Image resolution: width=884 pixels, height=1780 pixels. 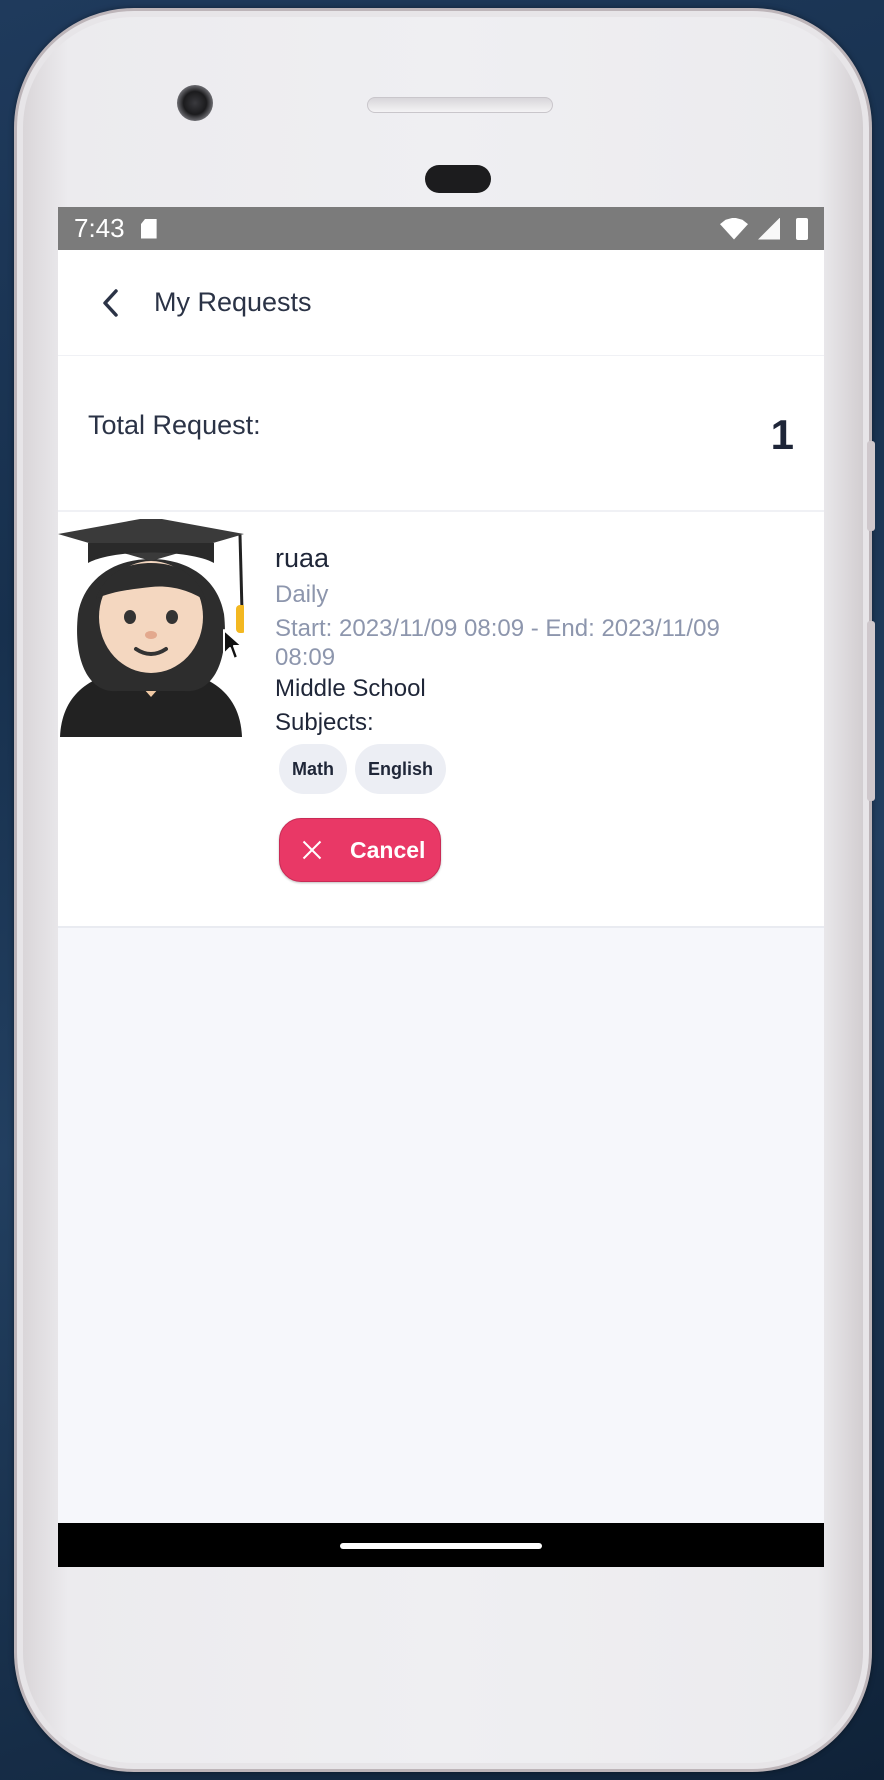 I want to click on wifi-icon, so click(x=734, y=228).